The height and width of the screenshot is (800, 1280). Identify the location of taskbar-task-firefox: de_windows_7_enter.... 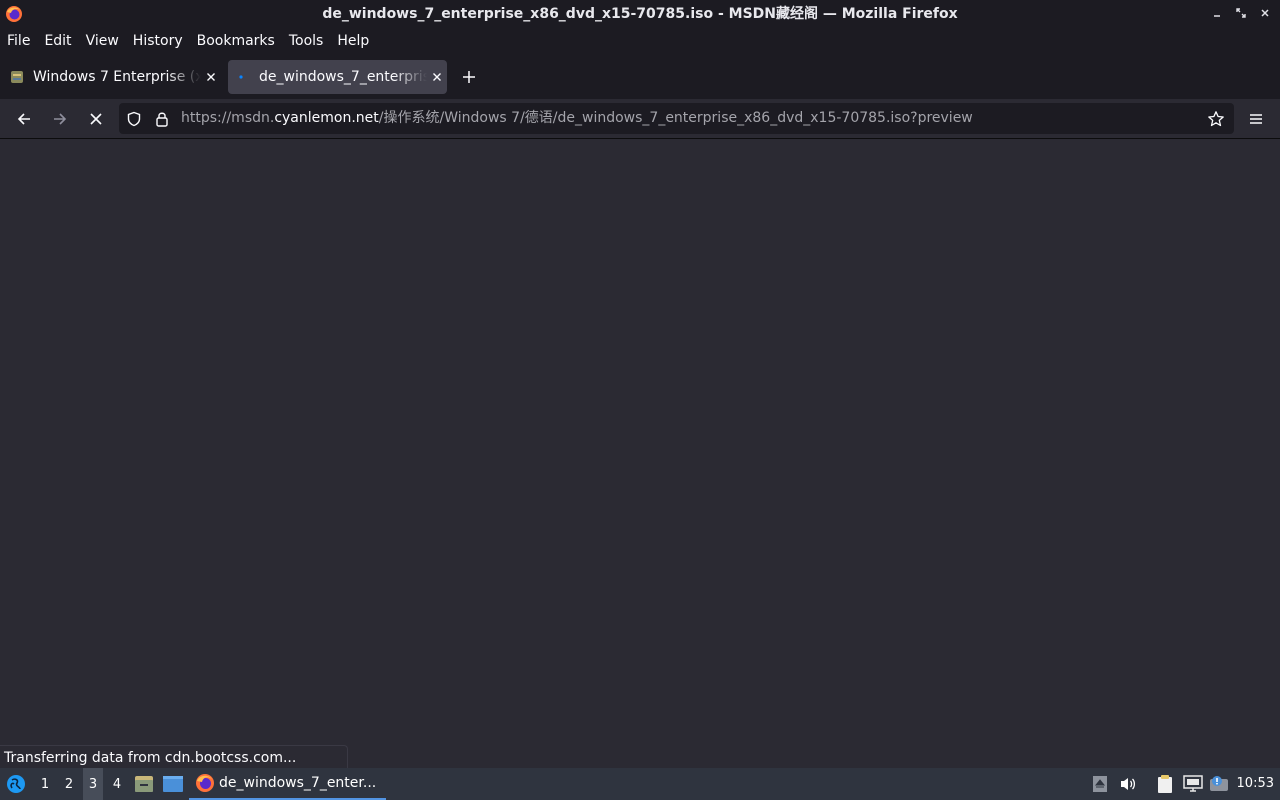
(287, 784).